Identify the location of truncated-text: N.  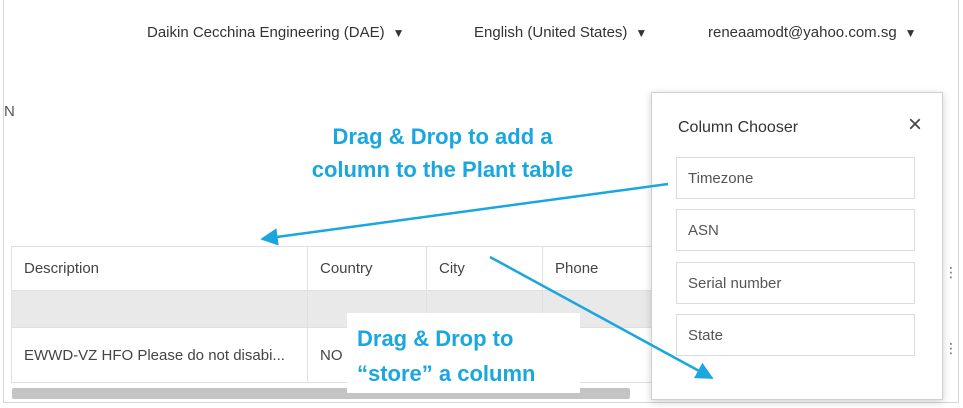
(9, 111).